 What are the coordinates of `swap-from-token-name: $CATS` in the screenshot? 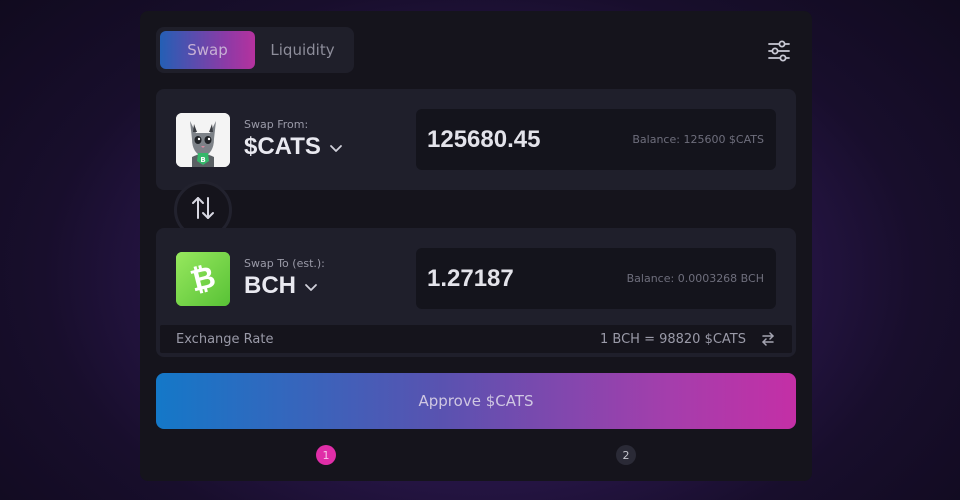 It's located at (282, 146).